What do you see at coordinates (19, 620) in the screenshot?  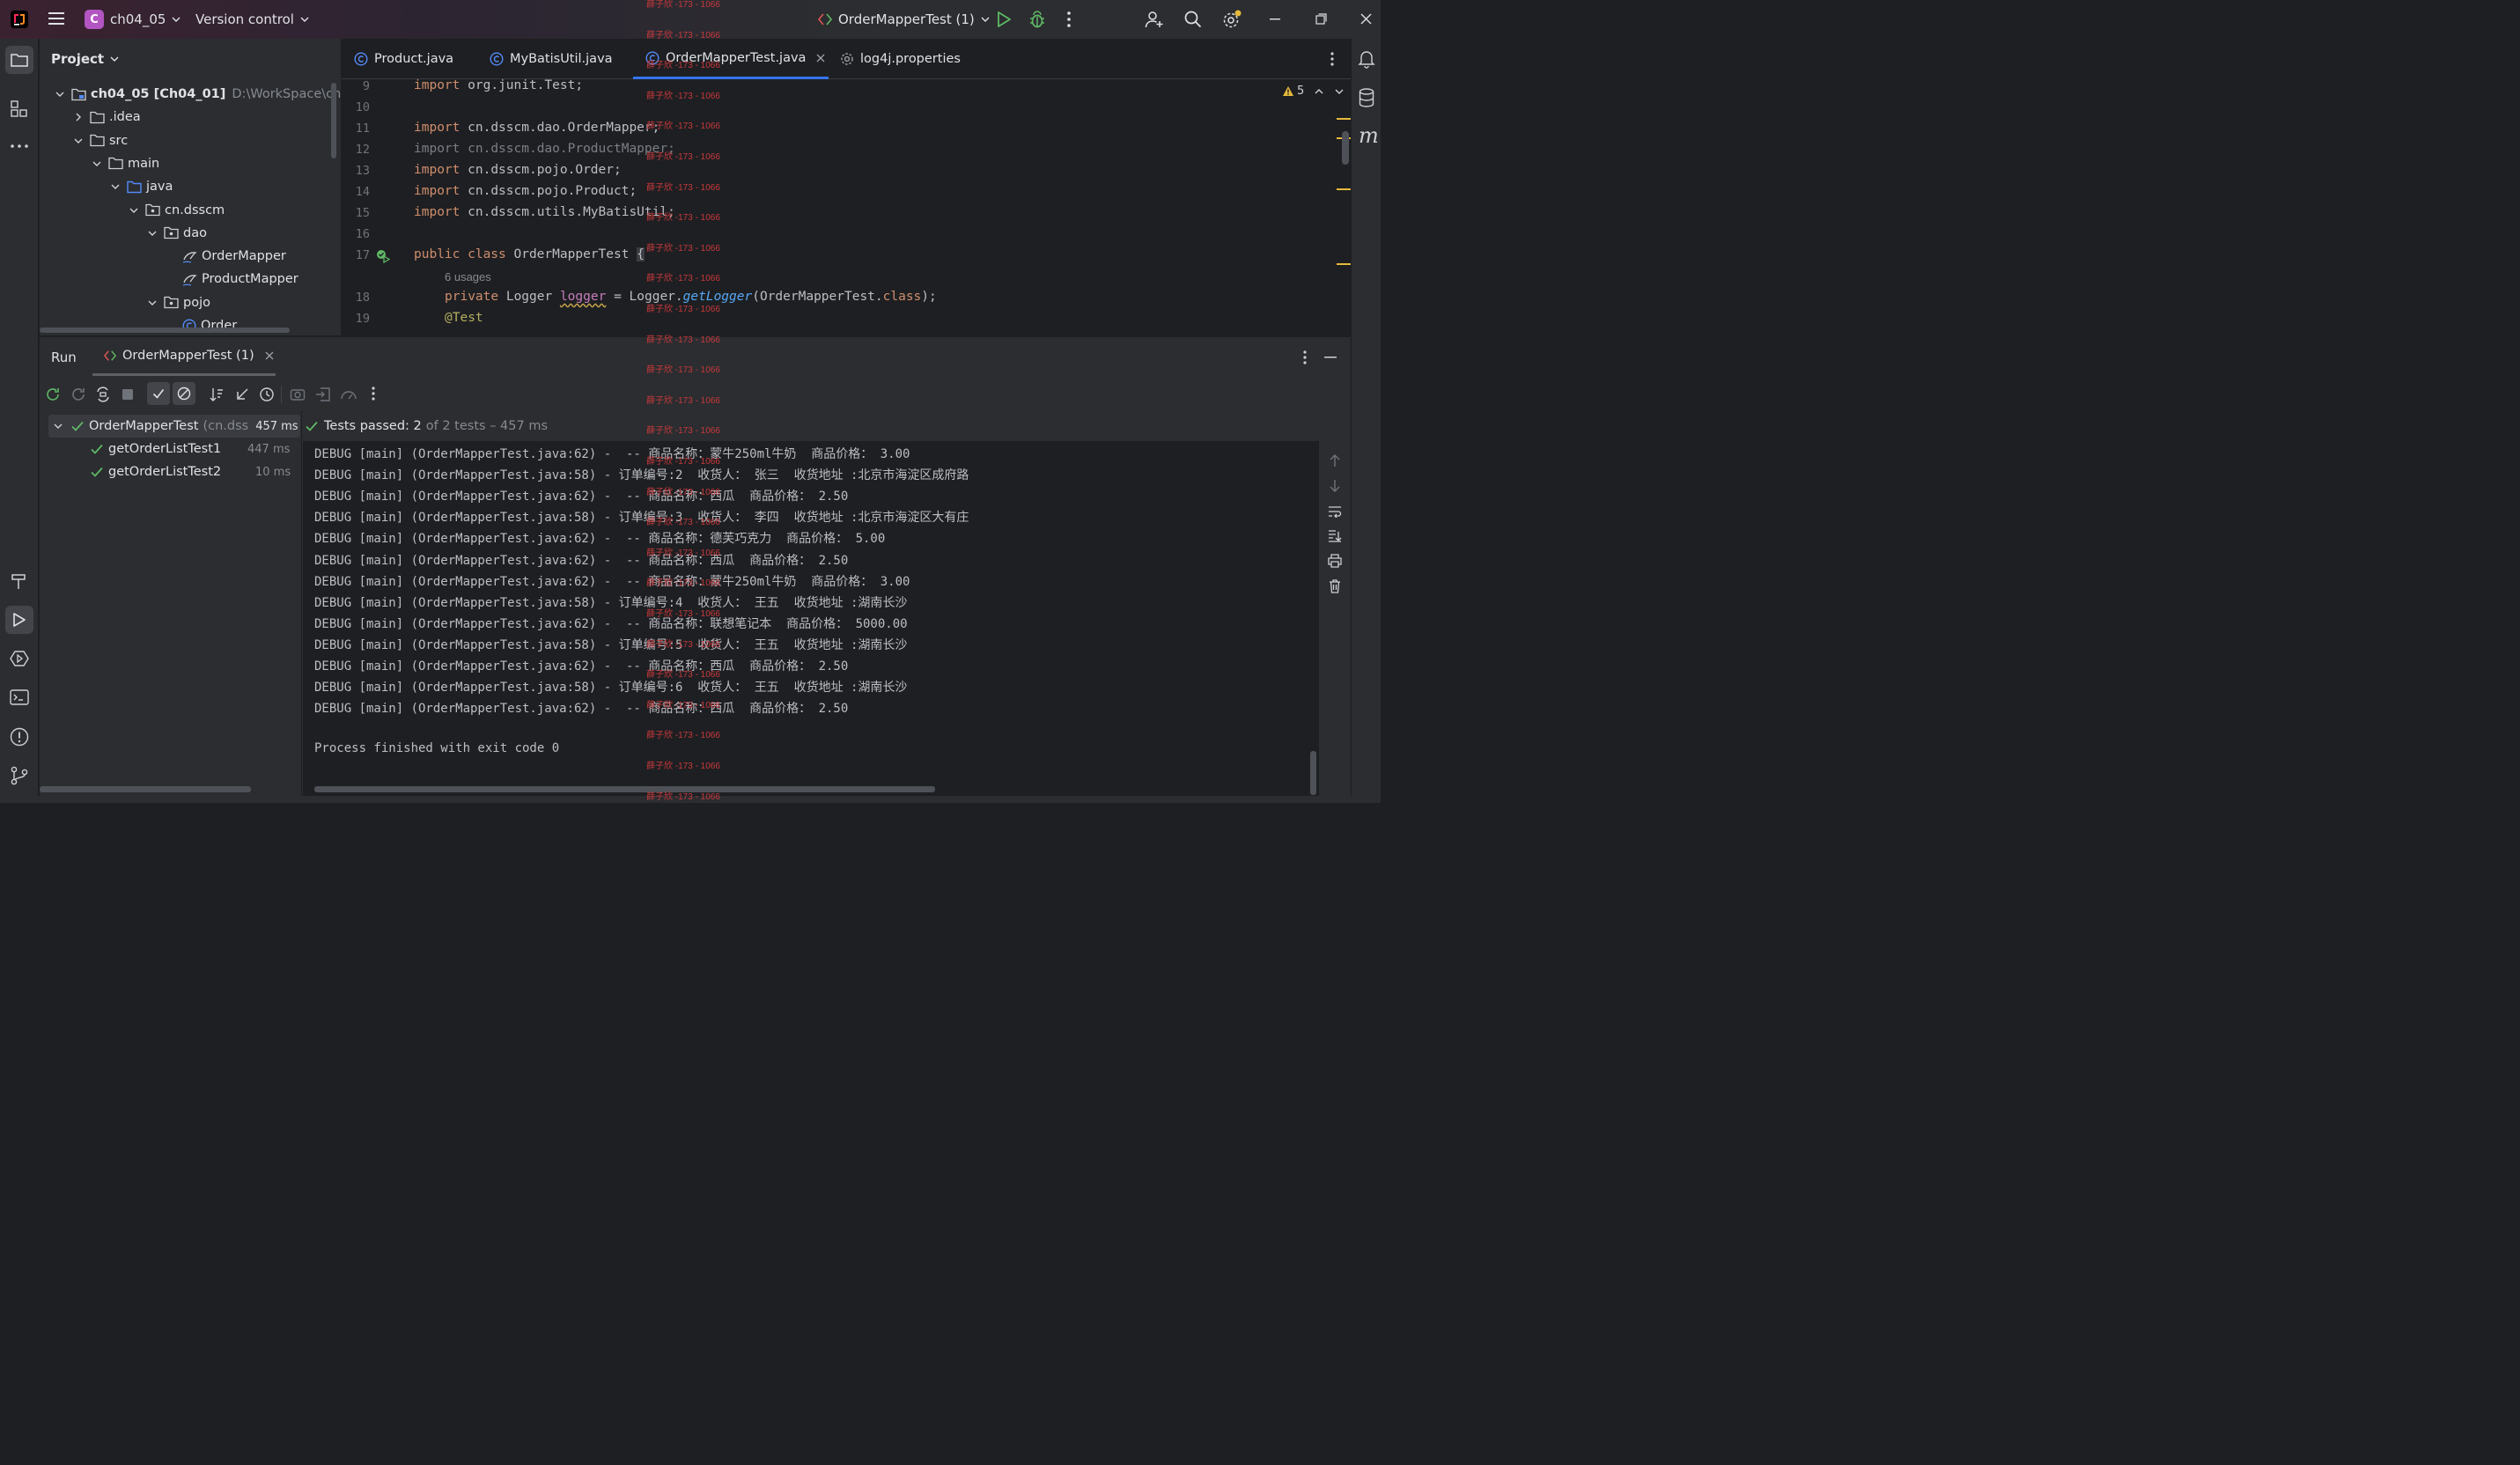 I see `run-tool-button` at bounding box center [19, 620].